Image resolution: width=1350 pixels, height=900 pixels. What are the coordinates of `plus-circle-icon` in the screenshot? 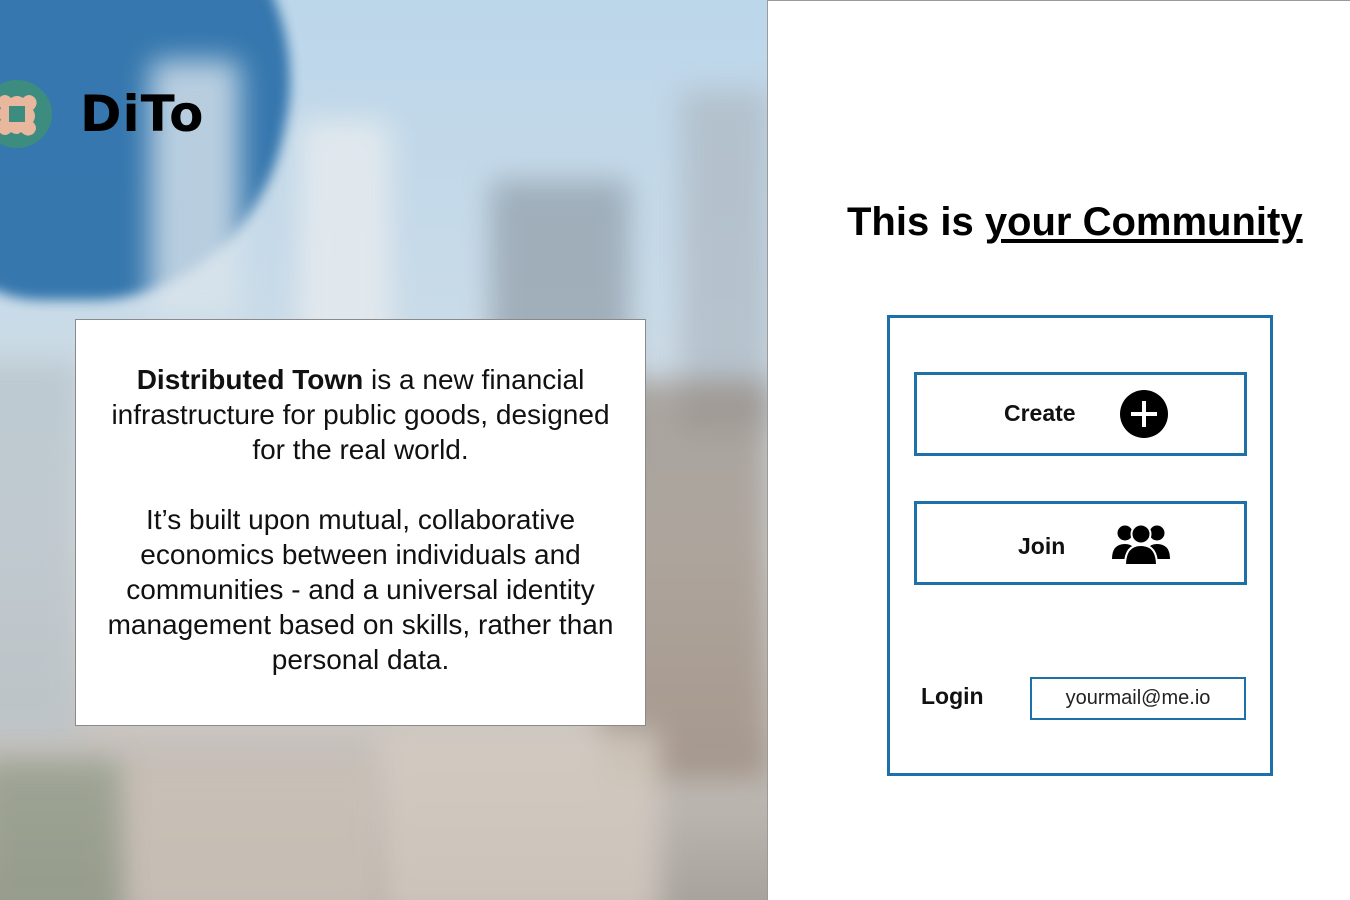 It's located at (1144, 414).